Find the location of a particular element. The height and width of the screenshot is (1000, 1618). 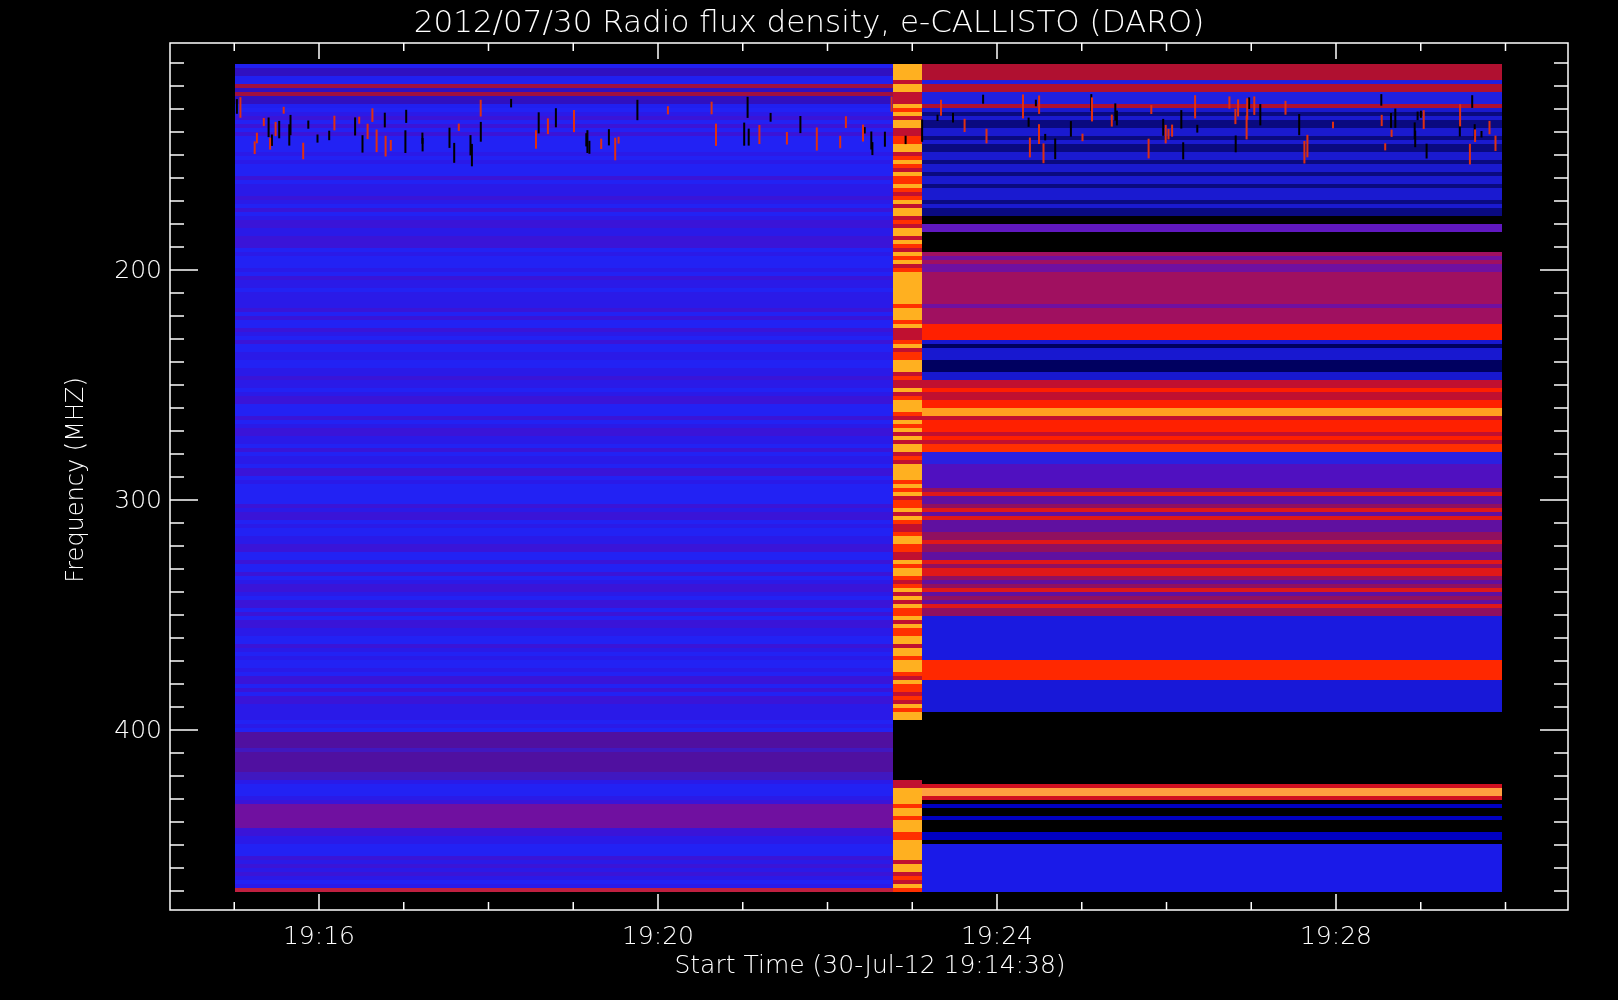

tick-label: 19:28 is located at coordinates (1335, 936).